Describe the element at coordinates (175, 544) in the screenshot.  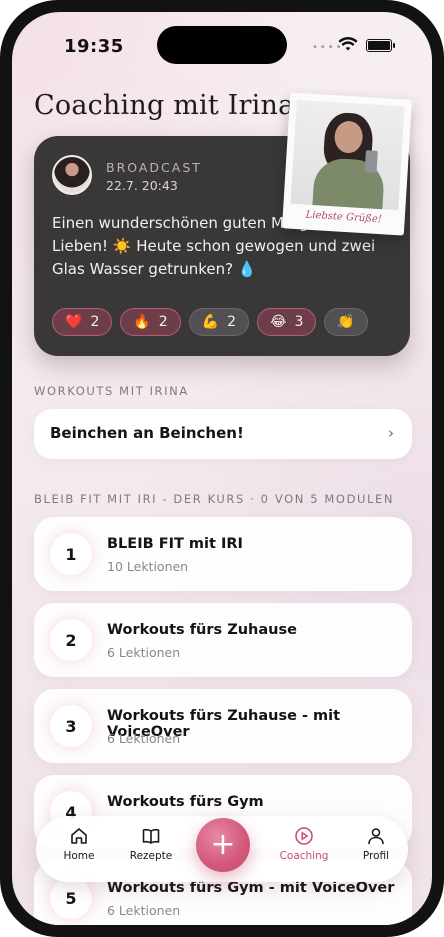
I see `module-title: BLEIB FIT mit IRI` at that location.